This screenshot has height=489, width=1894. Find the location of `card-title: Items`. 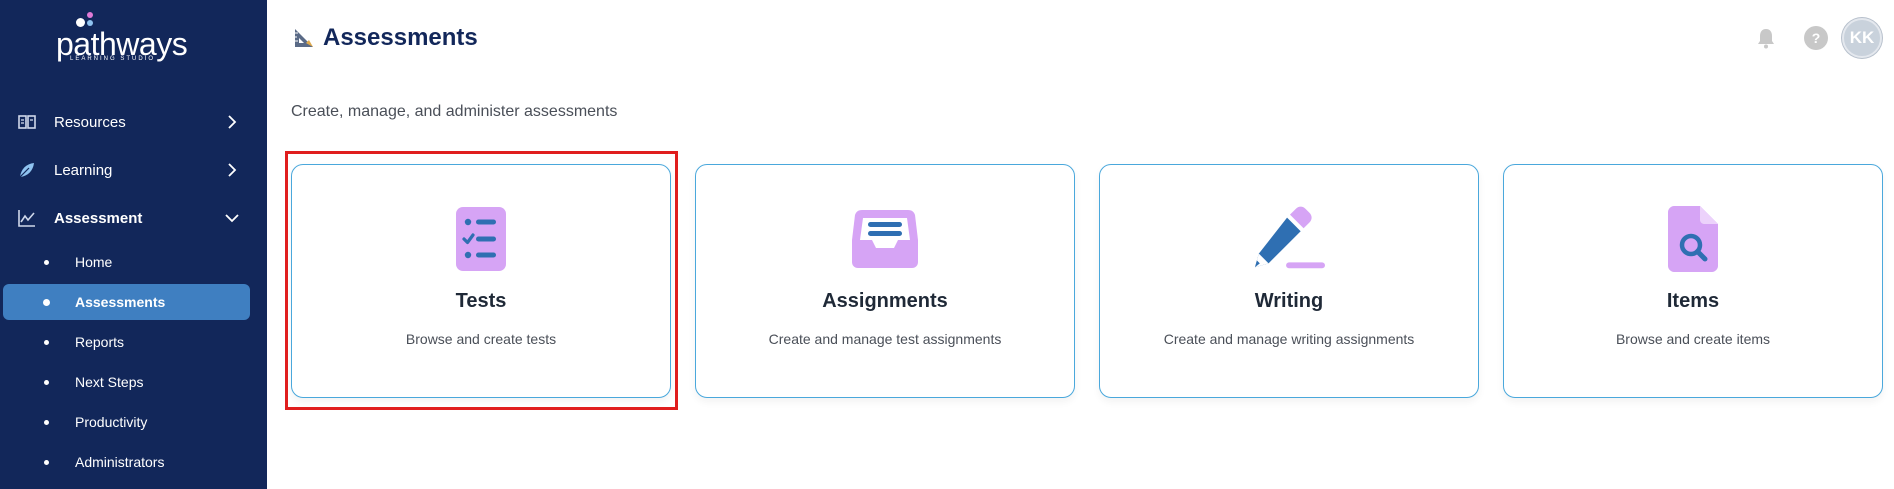

card-title: Items is located at coordinates (1693, 301).